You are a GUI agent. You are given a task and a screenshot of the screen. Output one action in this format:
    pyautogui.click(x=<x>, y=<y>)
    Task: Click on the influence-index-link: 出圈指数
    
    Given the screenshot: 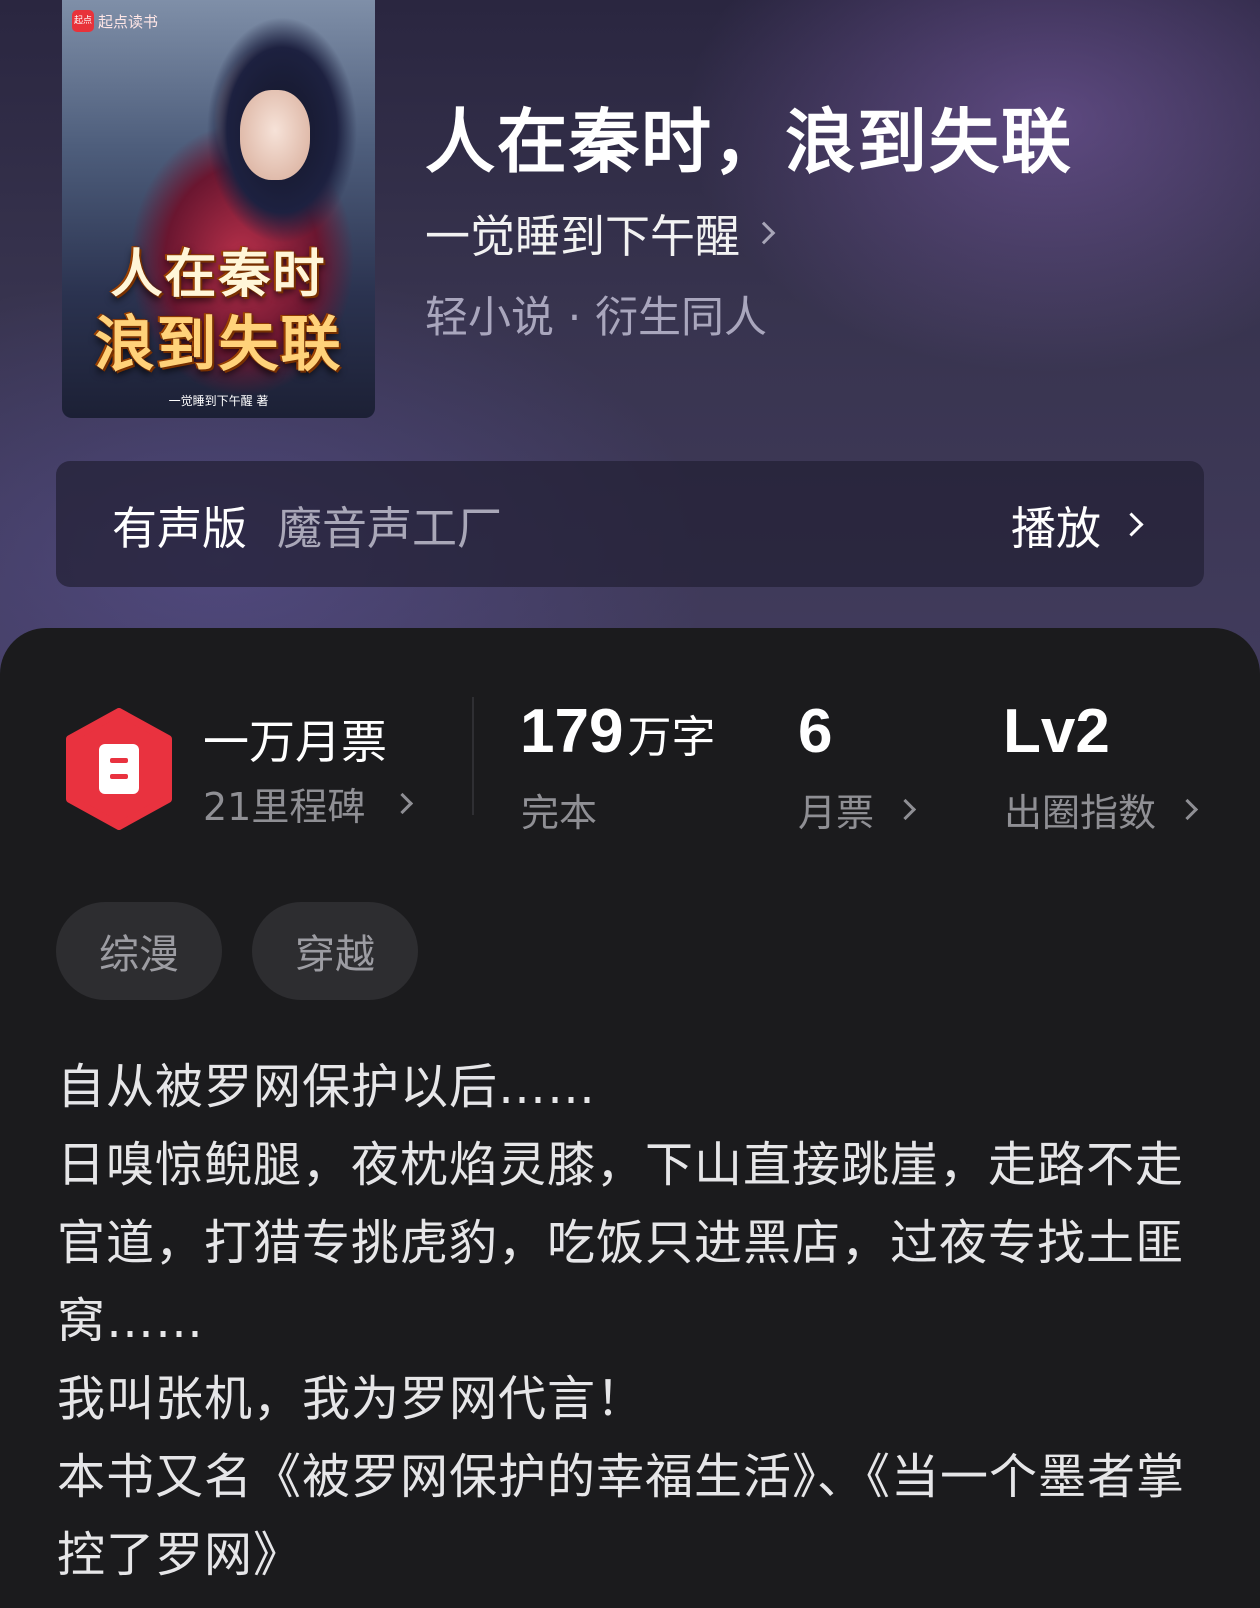 What is the action you would take?
    pyautogui.click(x=1101, y=809)
    